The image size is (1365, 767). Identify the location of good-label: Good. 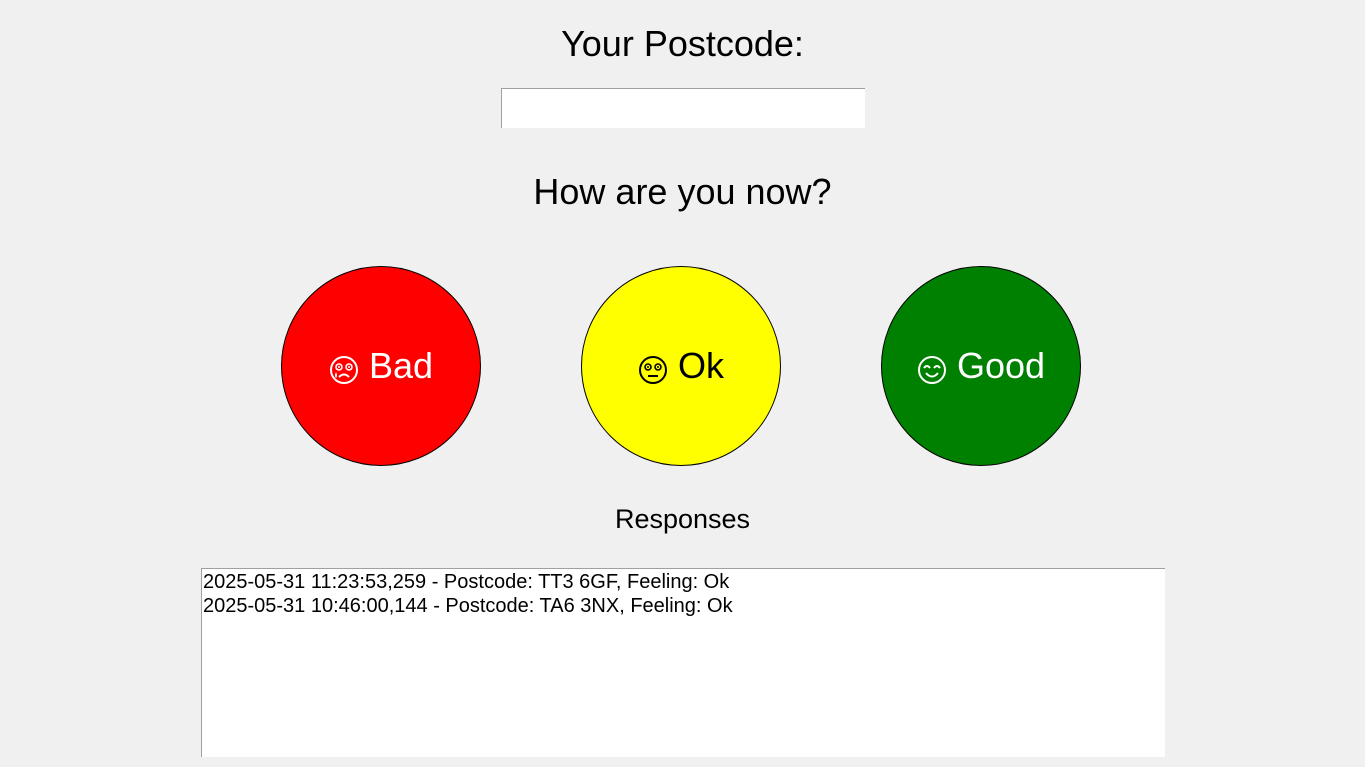
(1001, 365).